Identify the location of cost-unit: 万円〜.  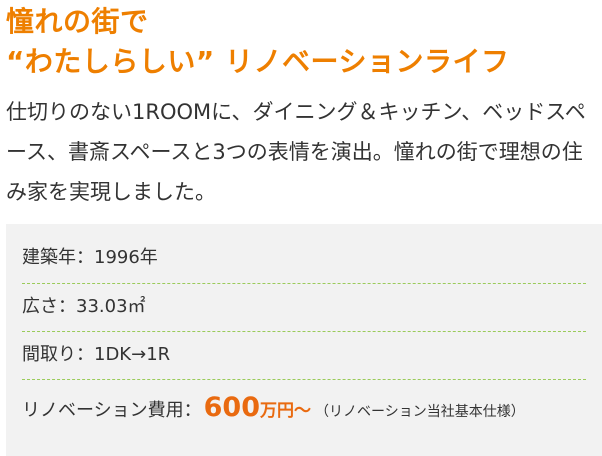
(286, 411).